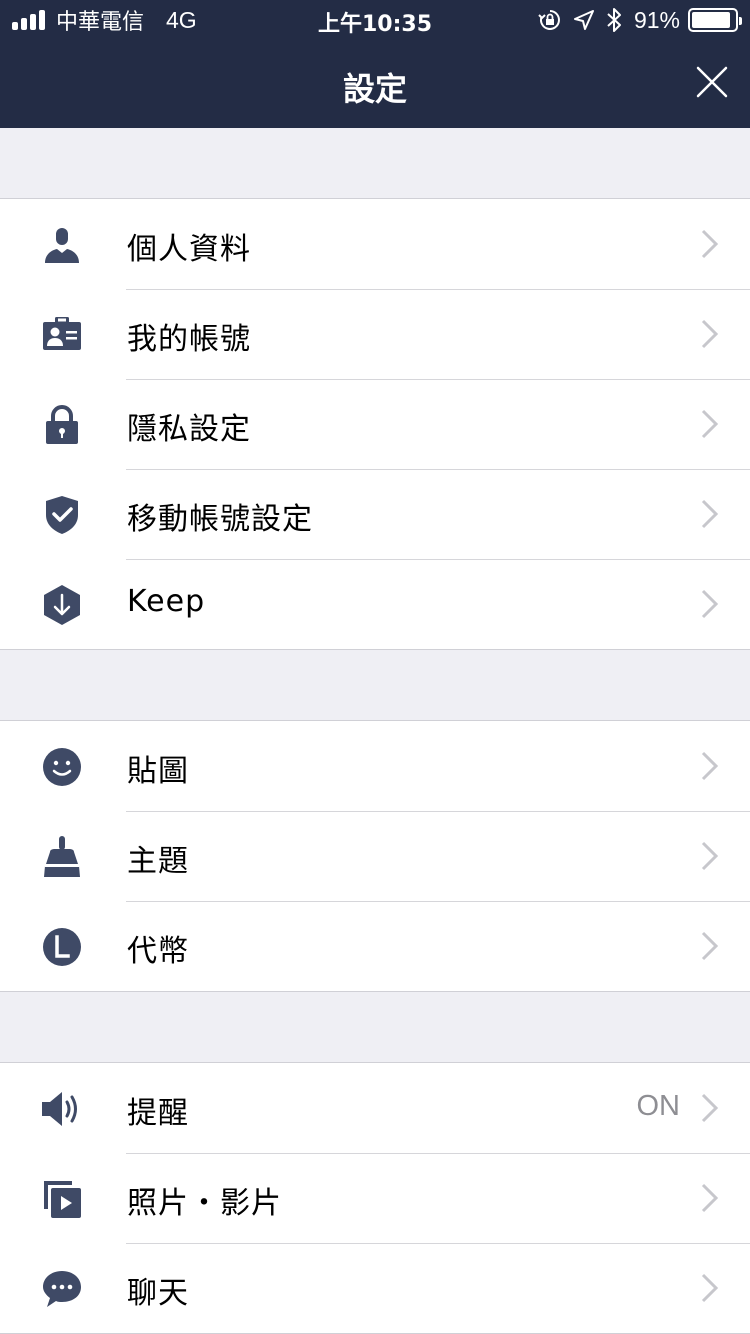 The height and width of the screenshot is (1334, 750). Describe the element at coordinates (158, 1113) in the screenshot. I see `settings-item-label: 提醒` at that location.